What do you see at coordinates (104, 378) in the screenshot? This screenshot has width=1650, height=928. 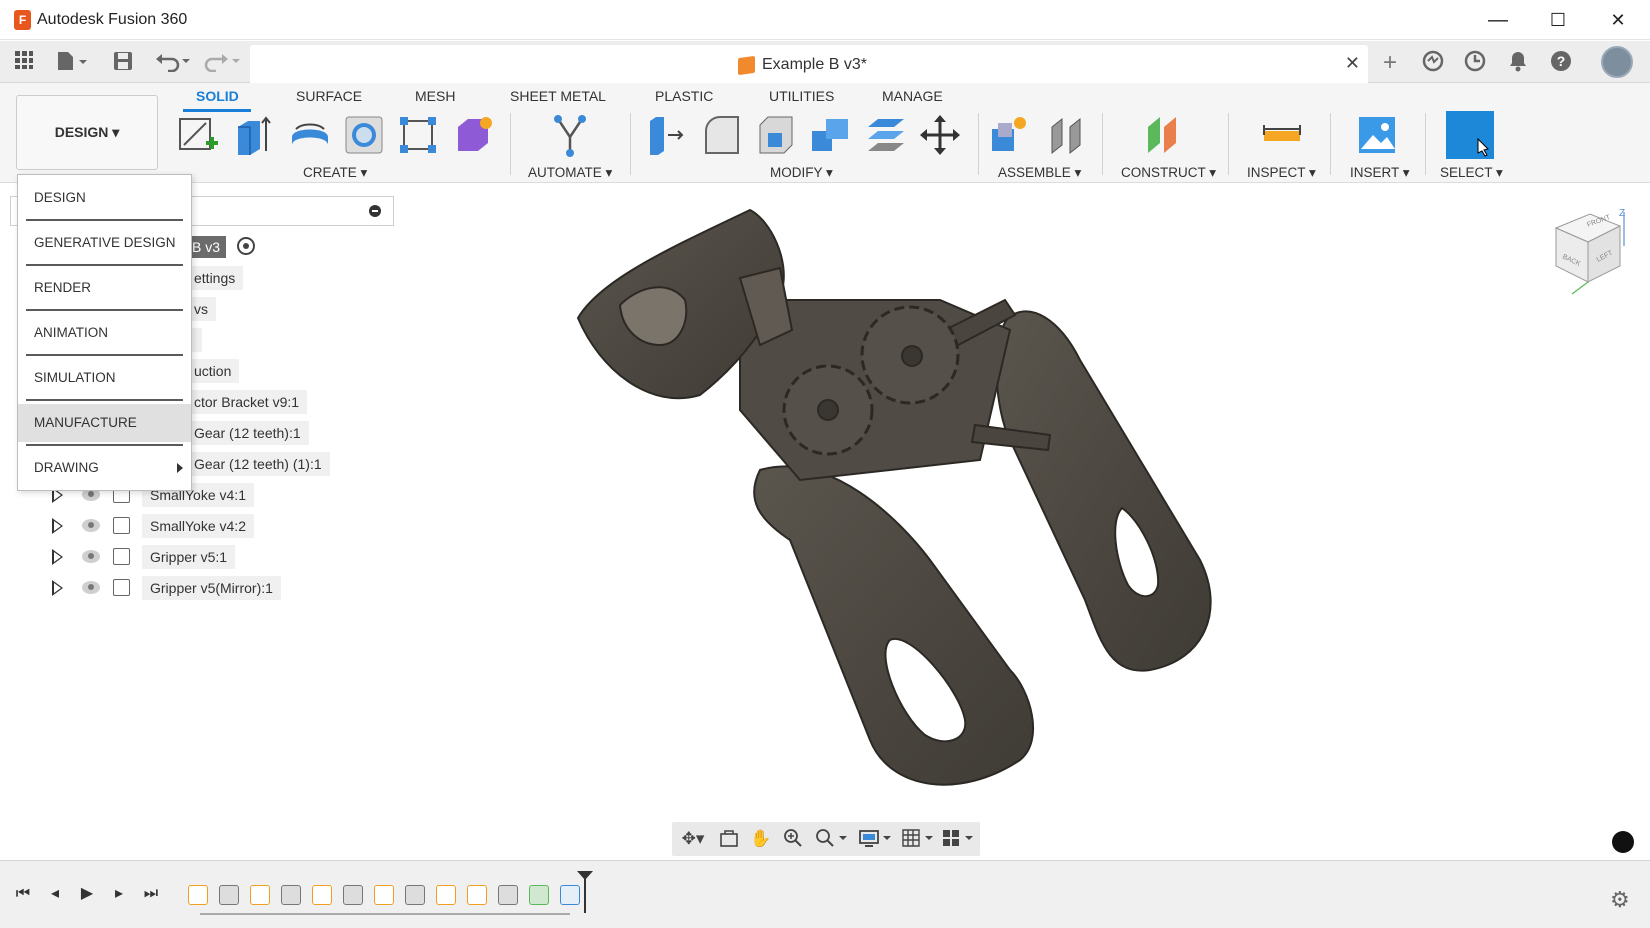 I see `workspace-item-simulation: SIMULATION` at bounding box center [104, 378].